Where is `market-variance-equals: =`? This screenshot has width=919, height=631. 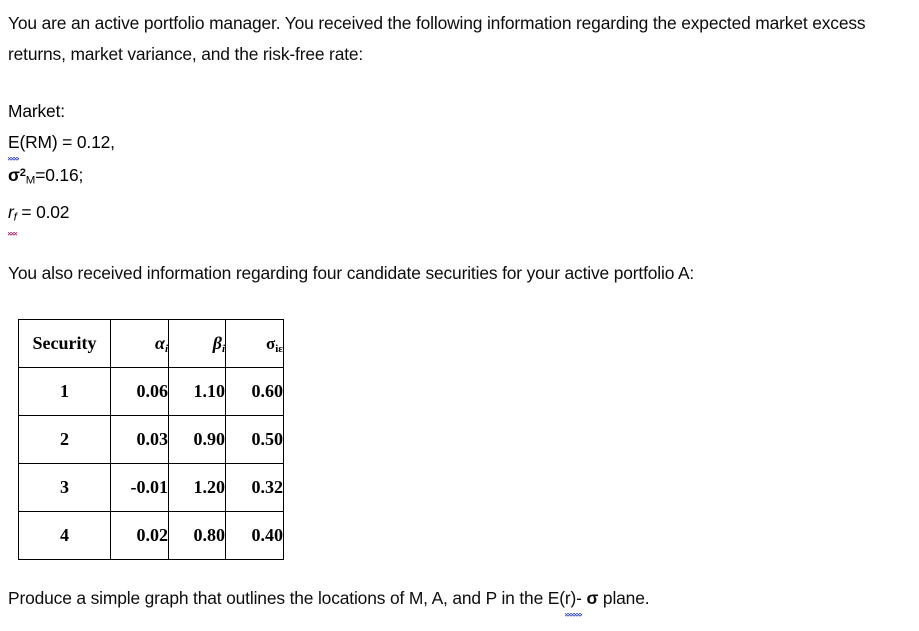
market-variance-equals: = is located at coordinates (40, 175).